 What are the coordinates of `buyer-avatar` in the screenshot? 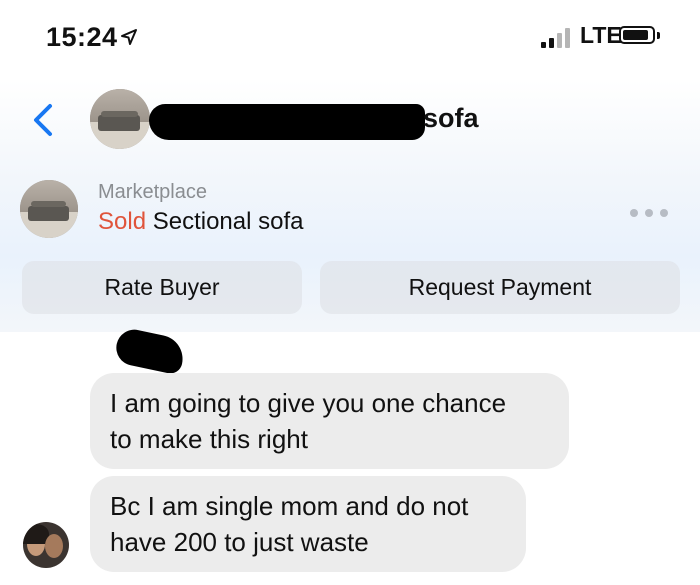 It's located at (46, 545).